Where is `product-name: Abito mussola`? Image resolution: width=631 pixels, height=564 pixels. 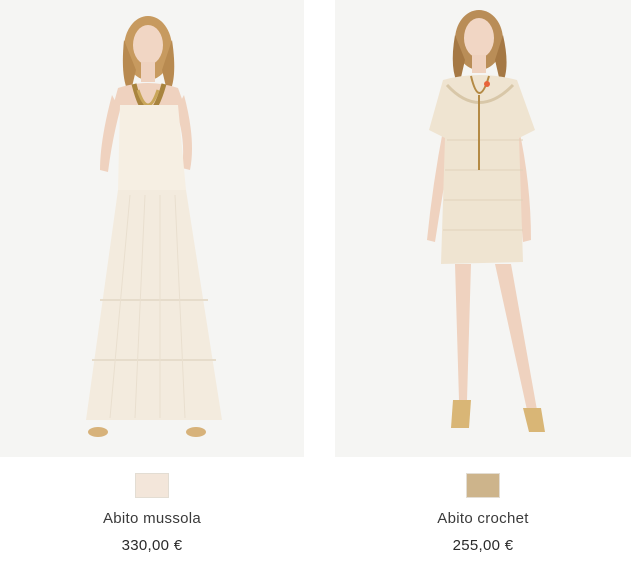
product-name: Abito mussola is located at coordinates (152, 518).